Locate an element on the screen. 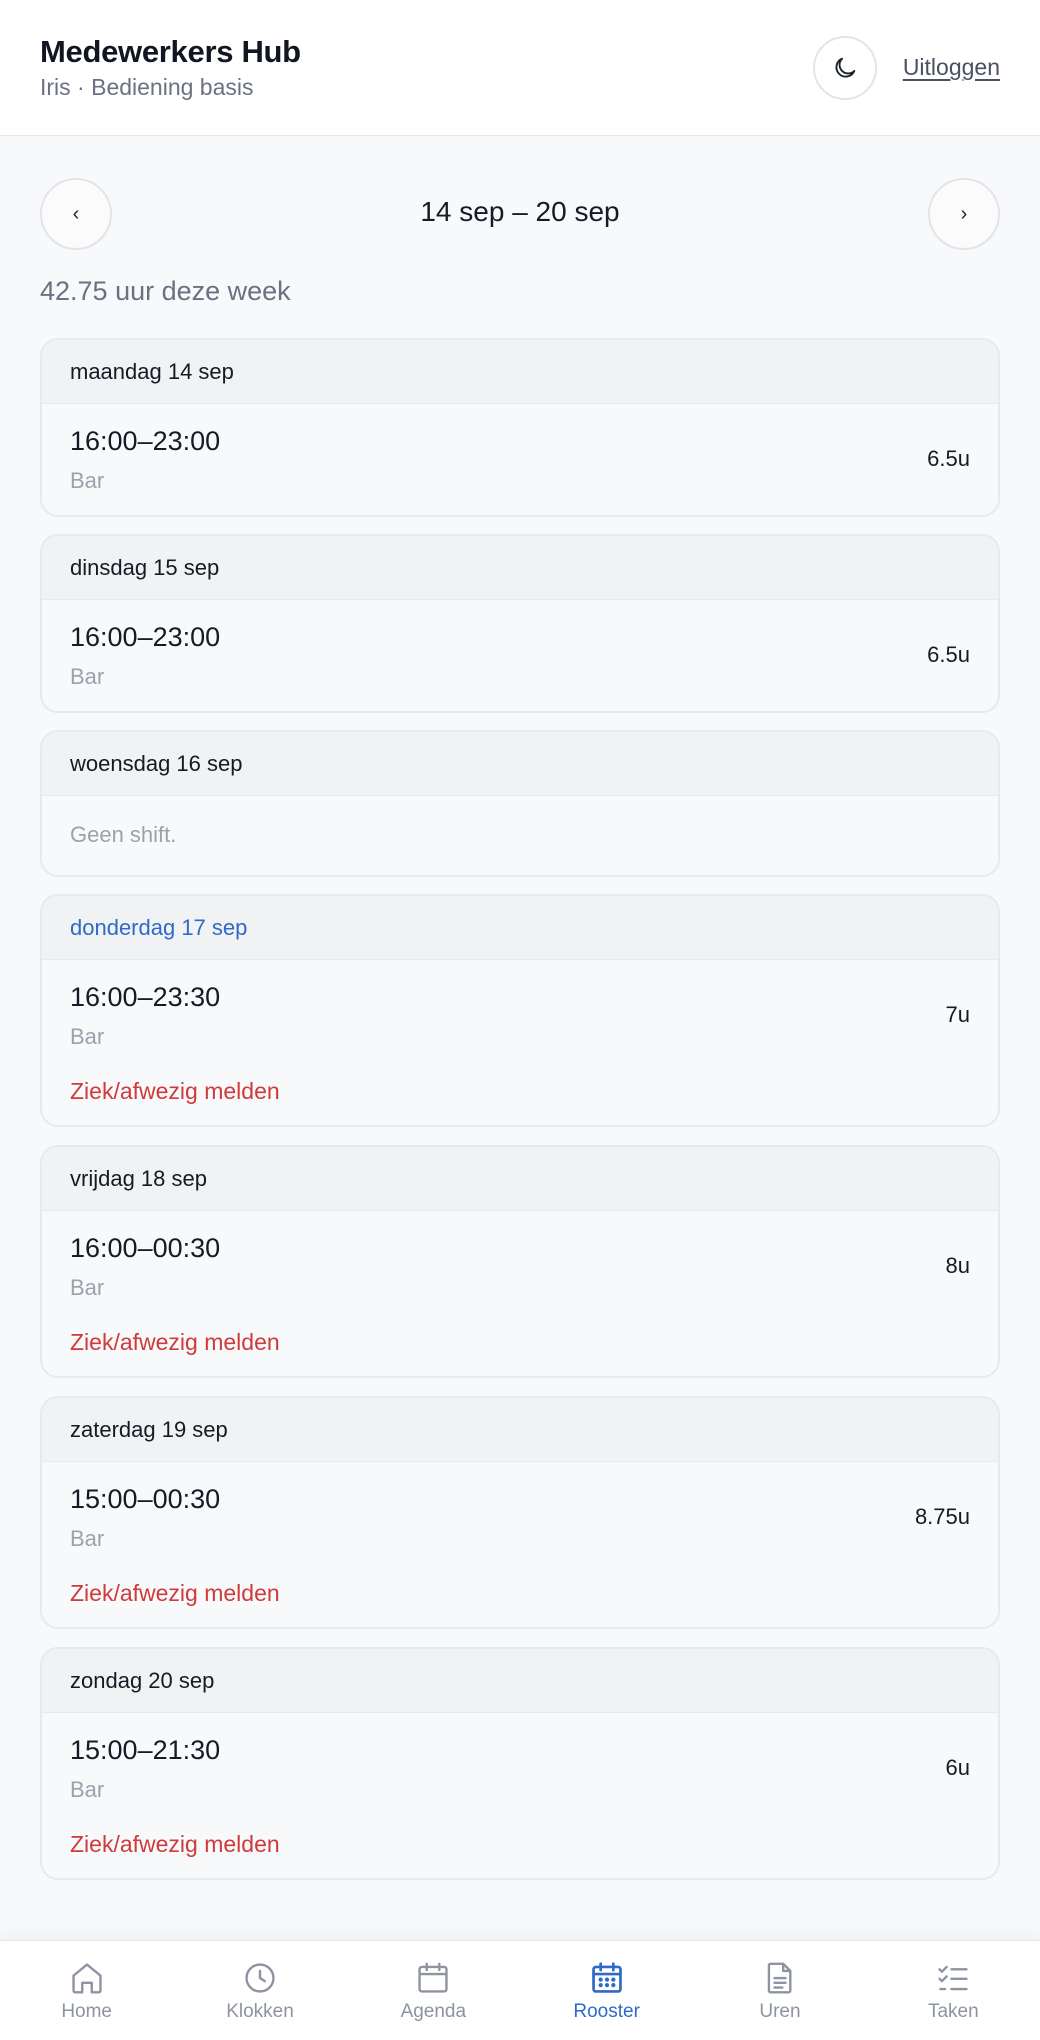 The width and height of the screenshot is (1040, 2040). logout-link: Uitloggen is located at coordinates (951, 67).